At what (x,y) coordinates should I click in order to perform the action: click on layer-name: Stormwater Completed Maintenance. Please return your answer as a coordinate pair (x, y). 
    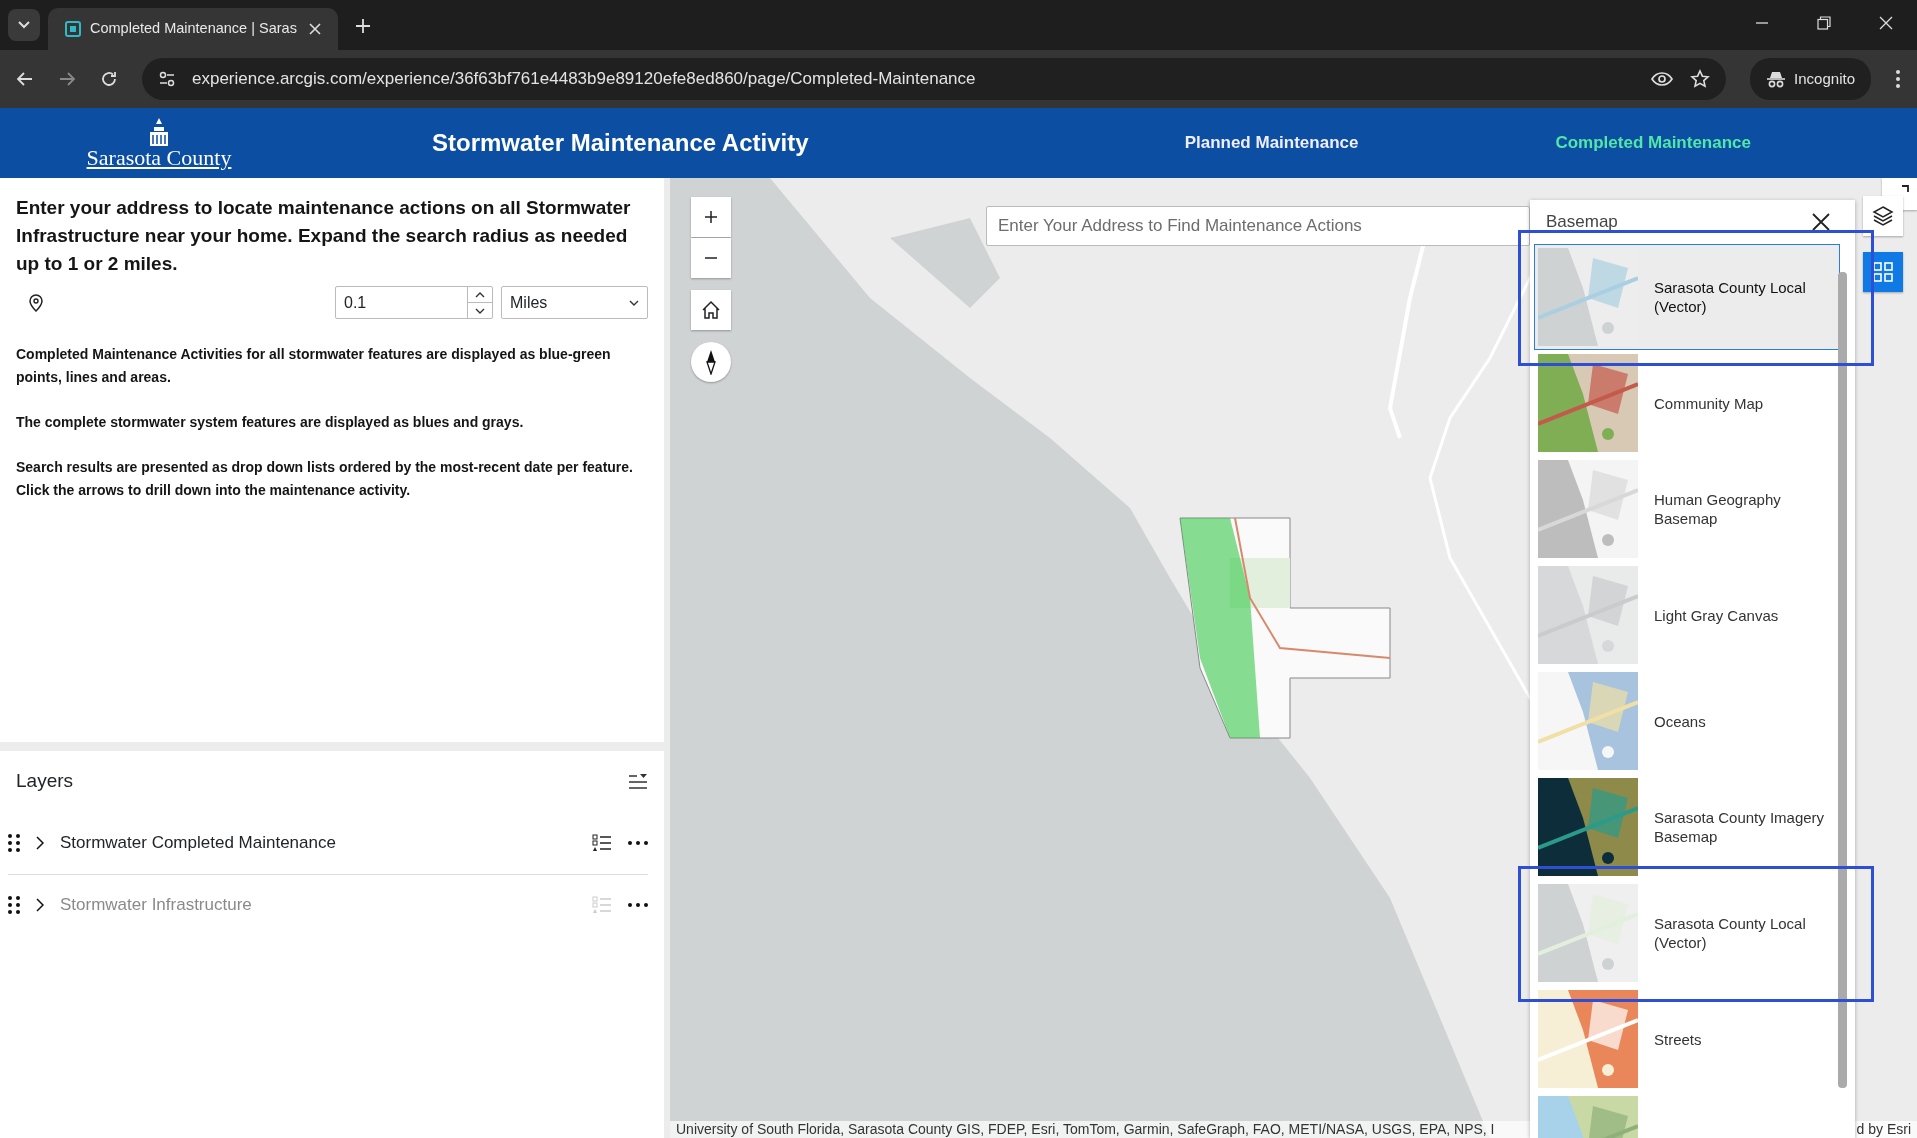
    Looking at the image, I should click on (318, 842).